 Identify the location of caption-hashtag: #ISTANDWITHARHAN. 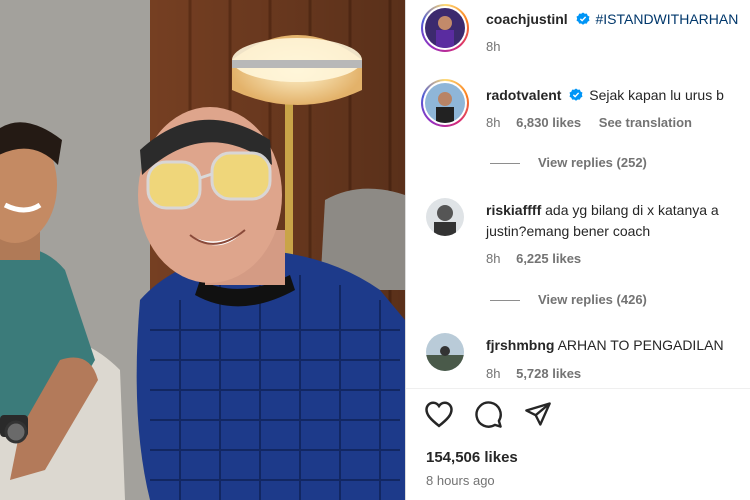
(666, 19).